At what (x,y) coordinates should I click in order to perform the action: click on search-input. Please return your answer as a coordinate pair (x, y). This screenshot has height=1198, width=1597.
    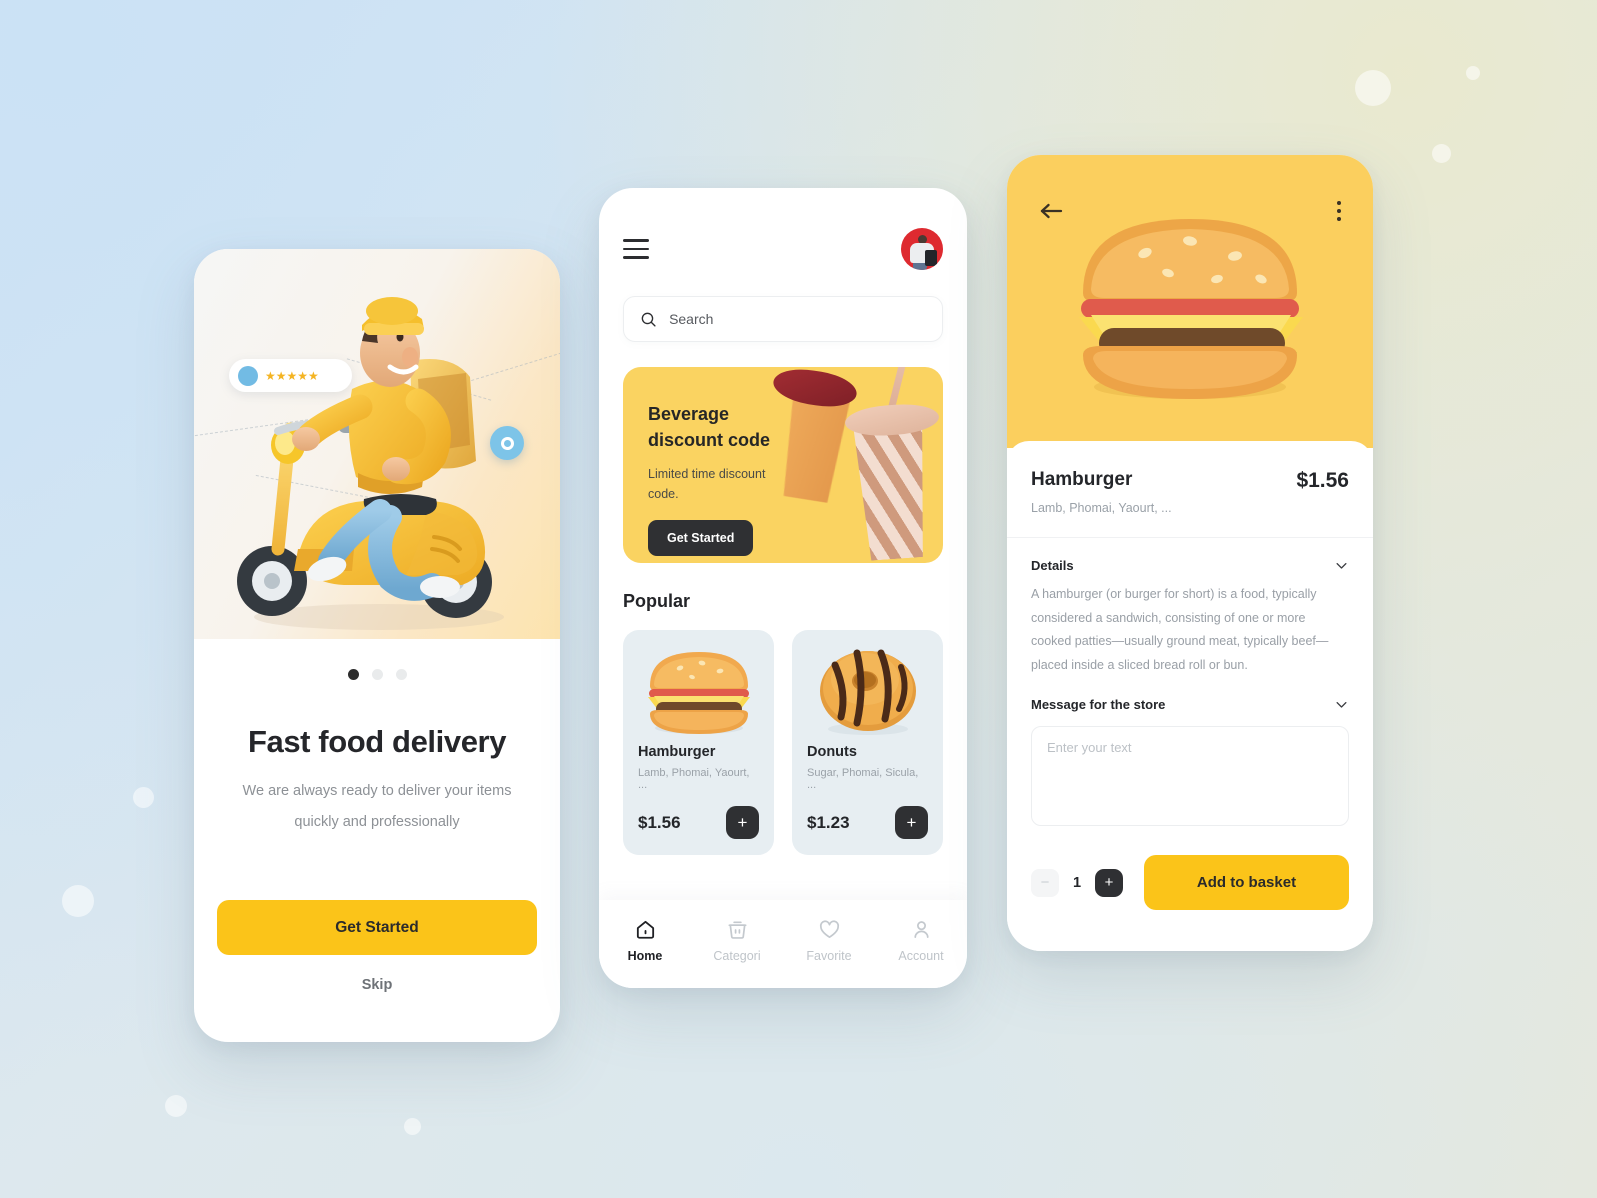
    Looking at the image, I should click on (797, 319).